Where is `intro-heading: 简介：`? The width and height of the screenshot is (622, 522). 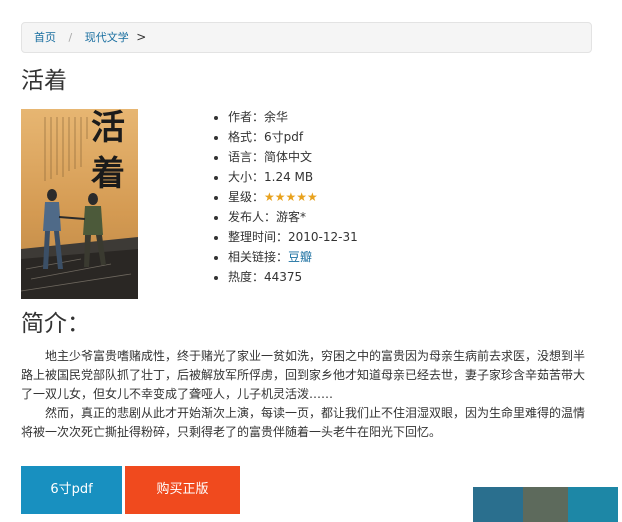 intro-heading: 简介： is located at coordinates (55, 324).